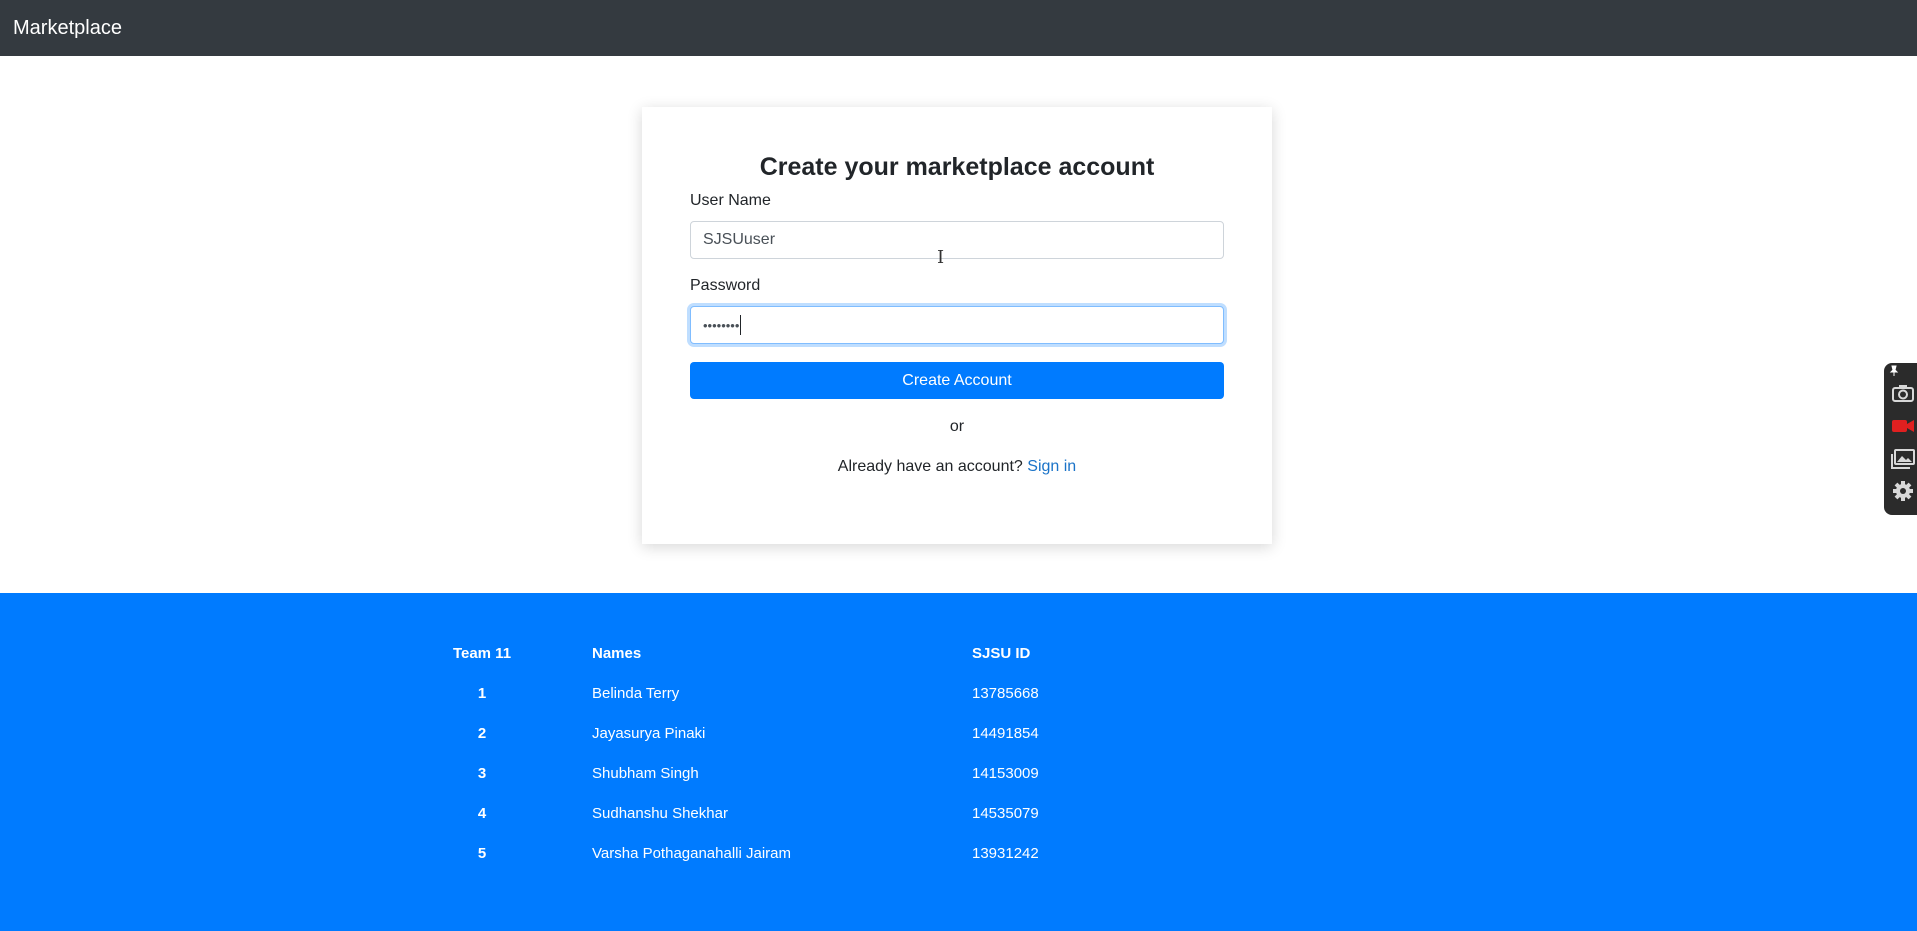  Describe the element at coordinates (941, 257) in the screenshot. I see `text-cursor-icon: I` at that location.